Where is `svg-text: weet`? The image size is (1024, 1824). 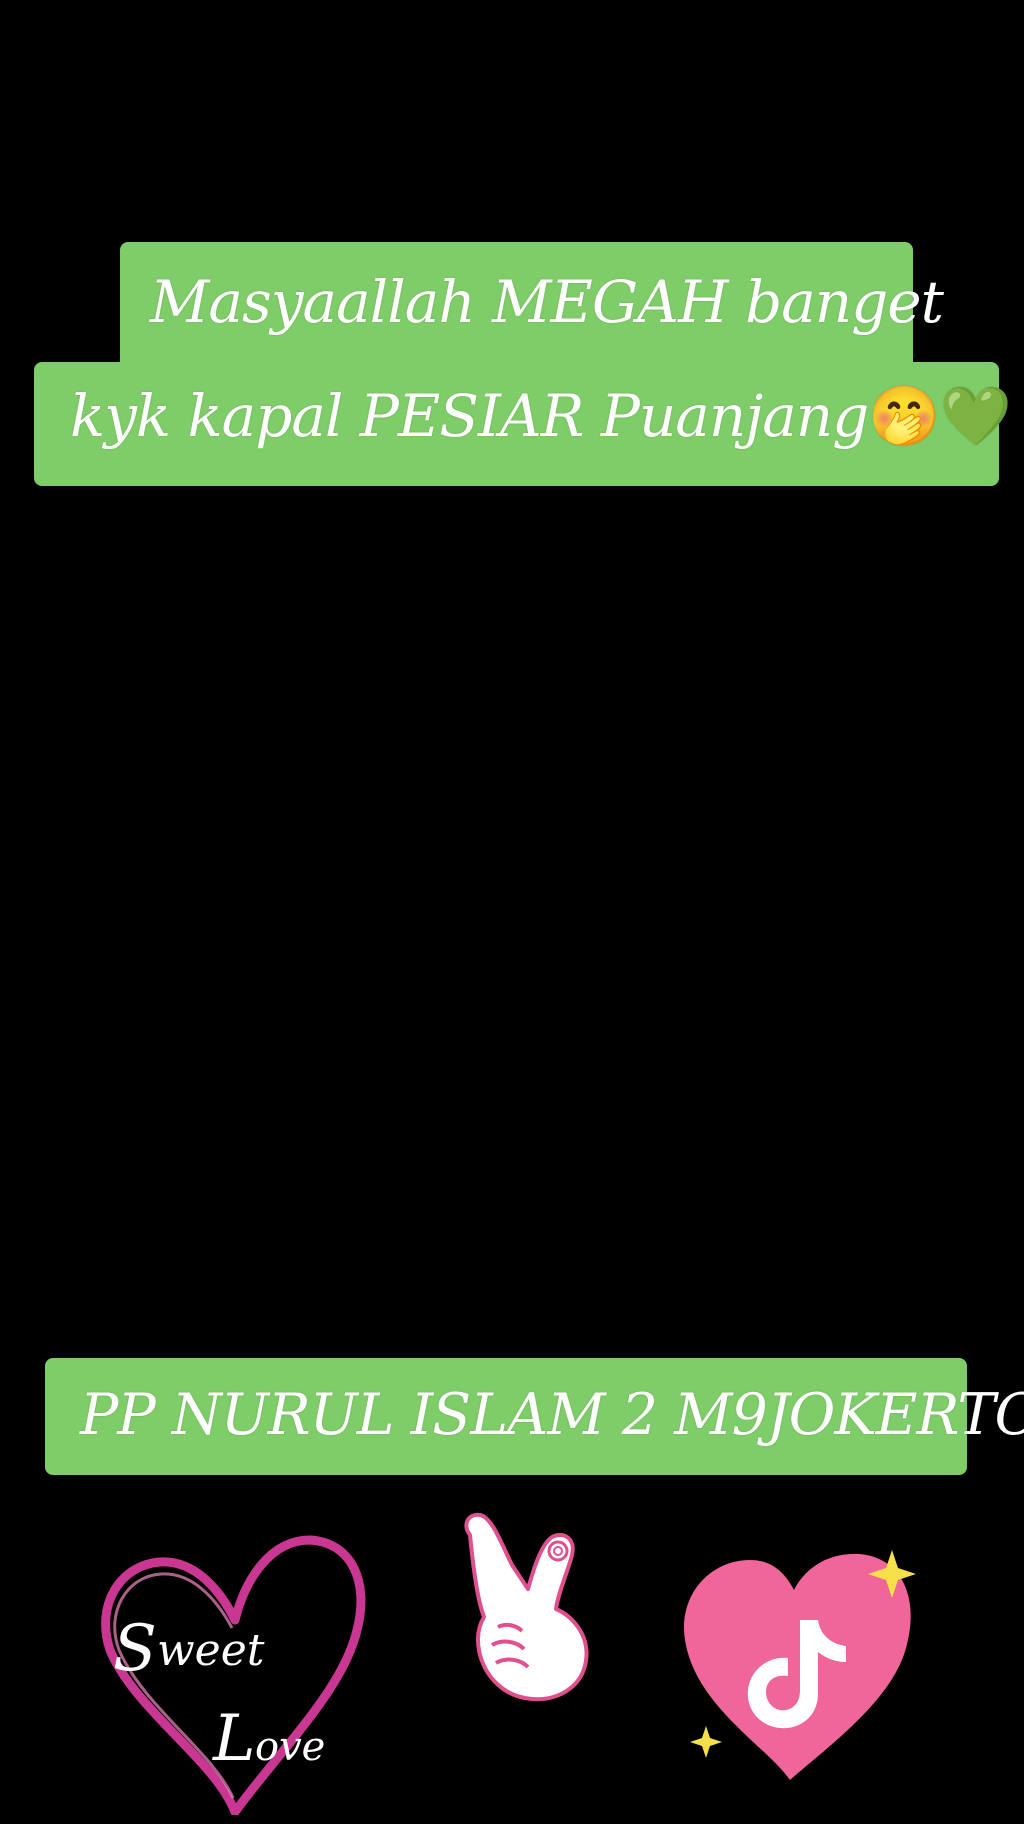 svg-text: weet is located at coordinates (211, 1650).